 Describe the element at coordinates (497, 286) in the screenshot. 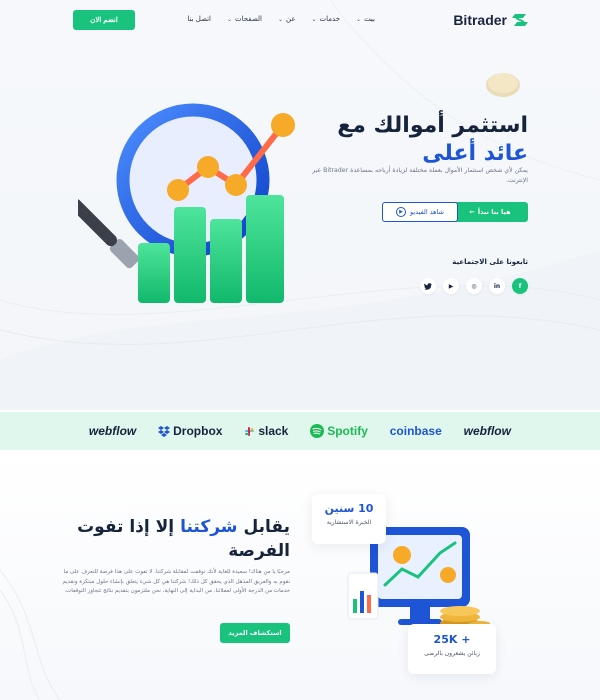

I see `linkedin-icon: in` at that location.